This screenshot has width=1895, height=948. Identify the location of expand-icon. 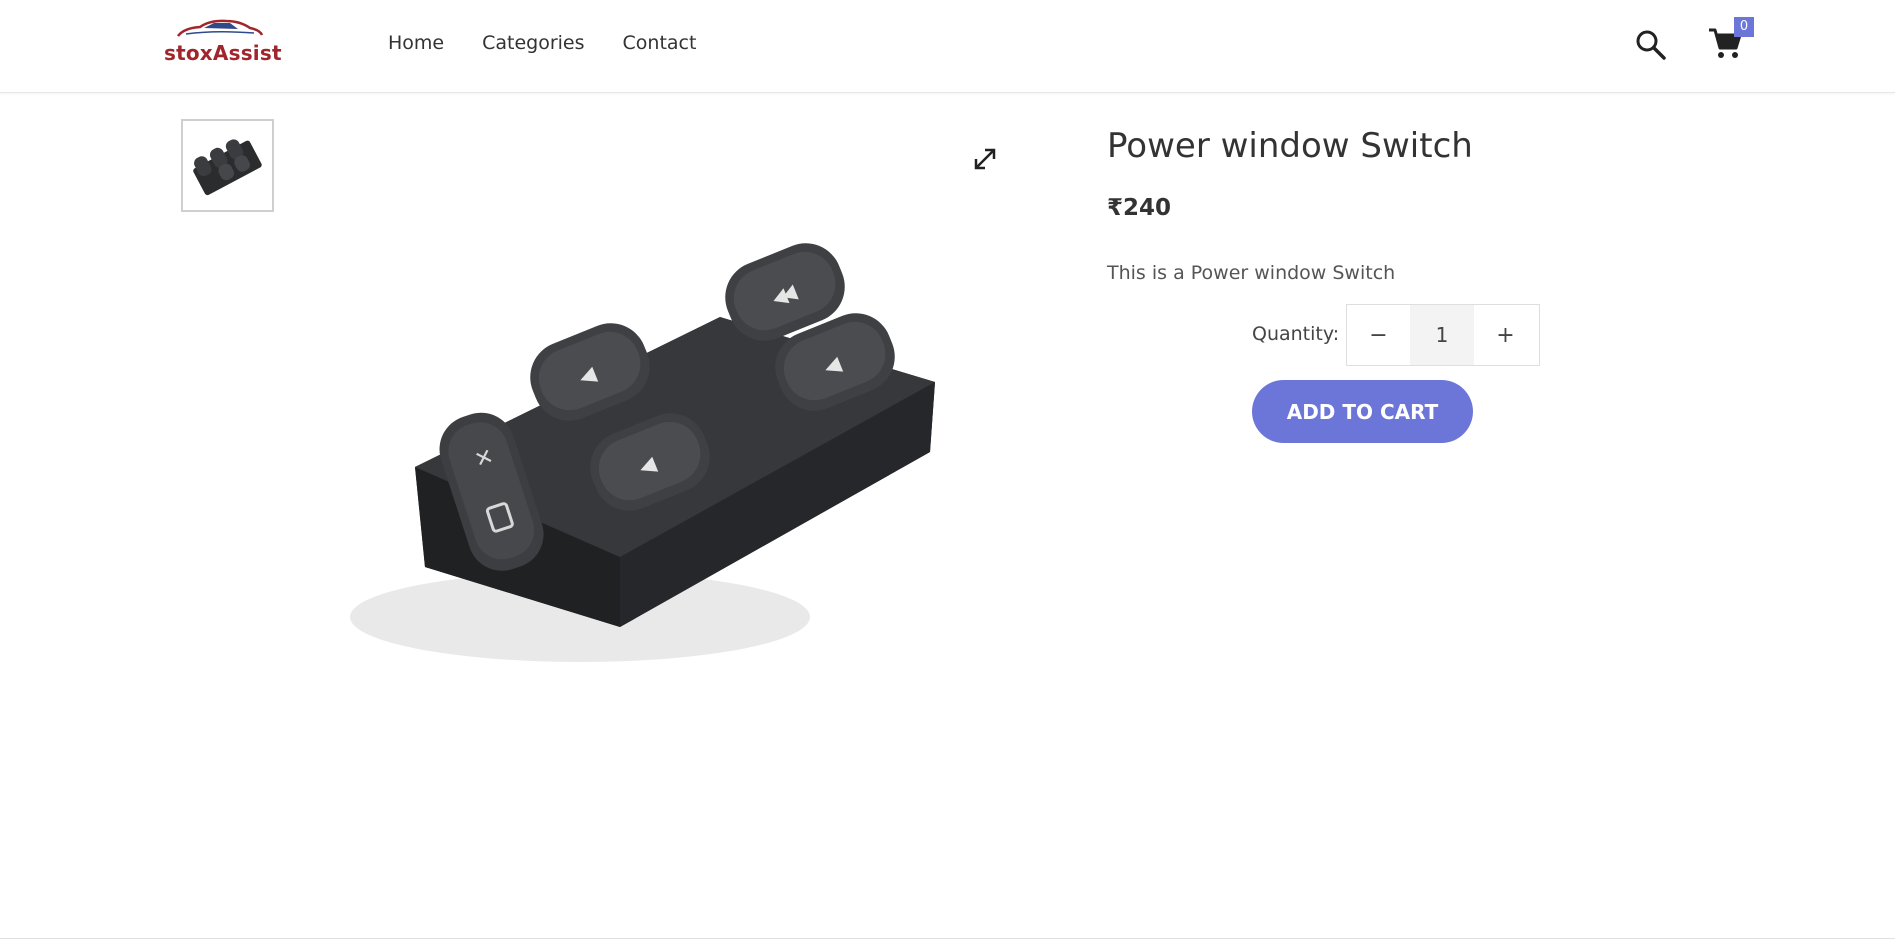
(985, 159).